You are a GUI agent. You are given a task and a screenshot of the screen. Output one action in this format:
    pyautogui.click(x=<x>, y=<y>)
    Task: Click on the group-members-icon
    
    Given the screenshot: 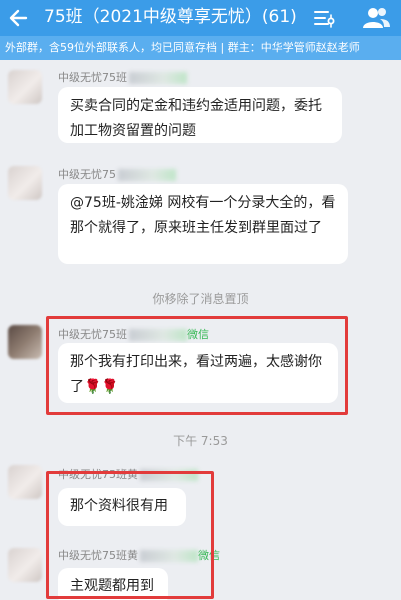 What is the action you would take?
    pyautogui.click(x=376, y=18)
    